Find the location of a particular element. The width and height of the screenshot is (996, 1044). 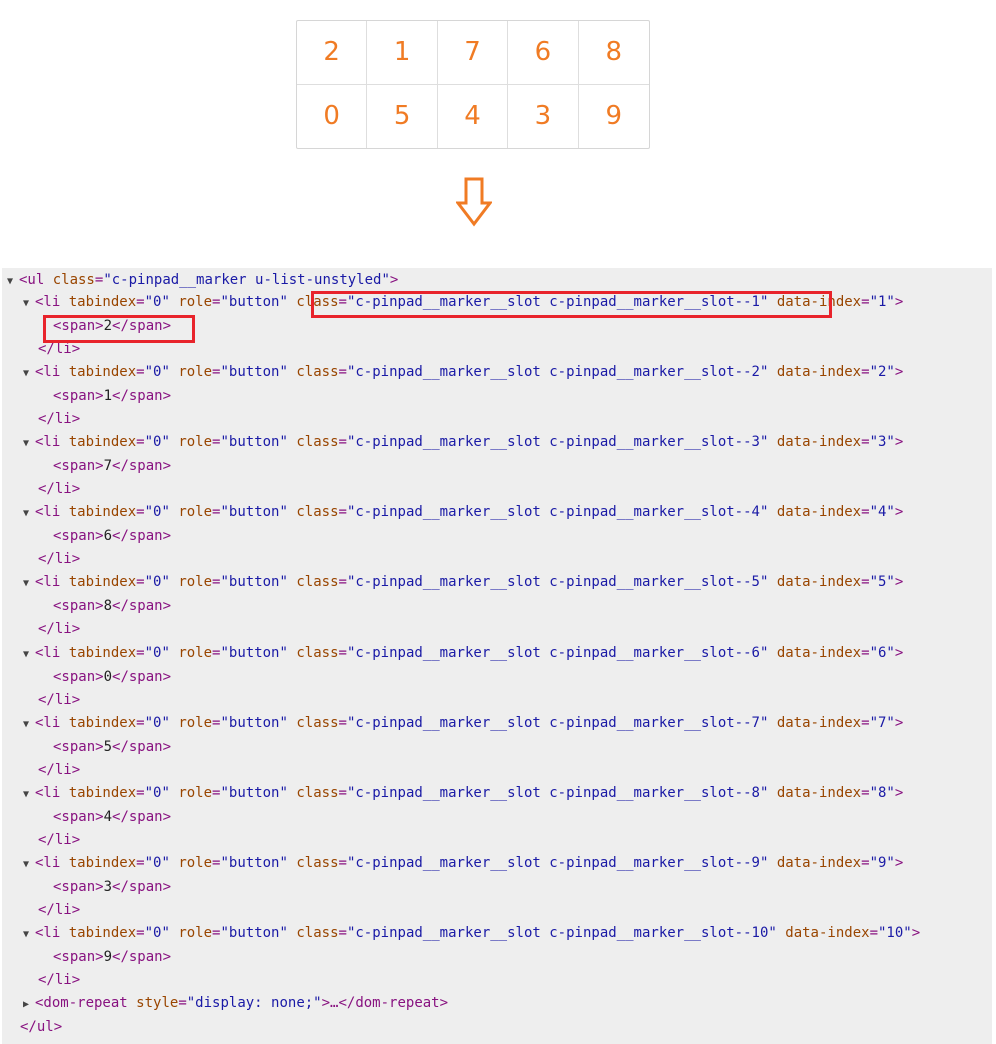

pinpad-slot-3: 7 is located at coordinates (473, 53).